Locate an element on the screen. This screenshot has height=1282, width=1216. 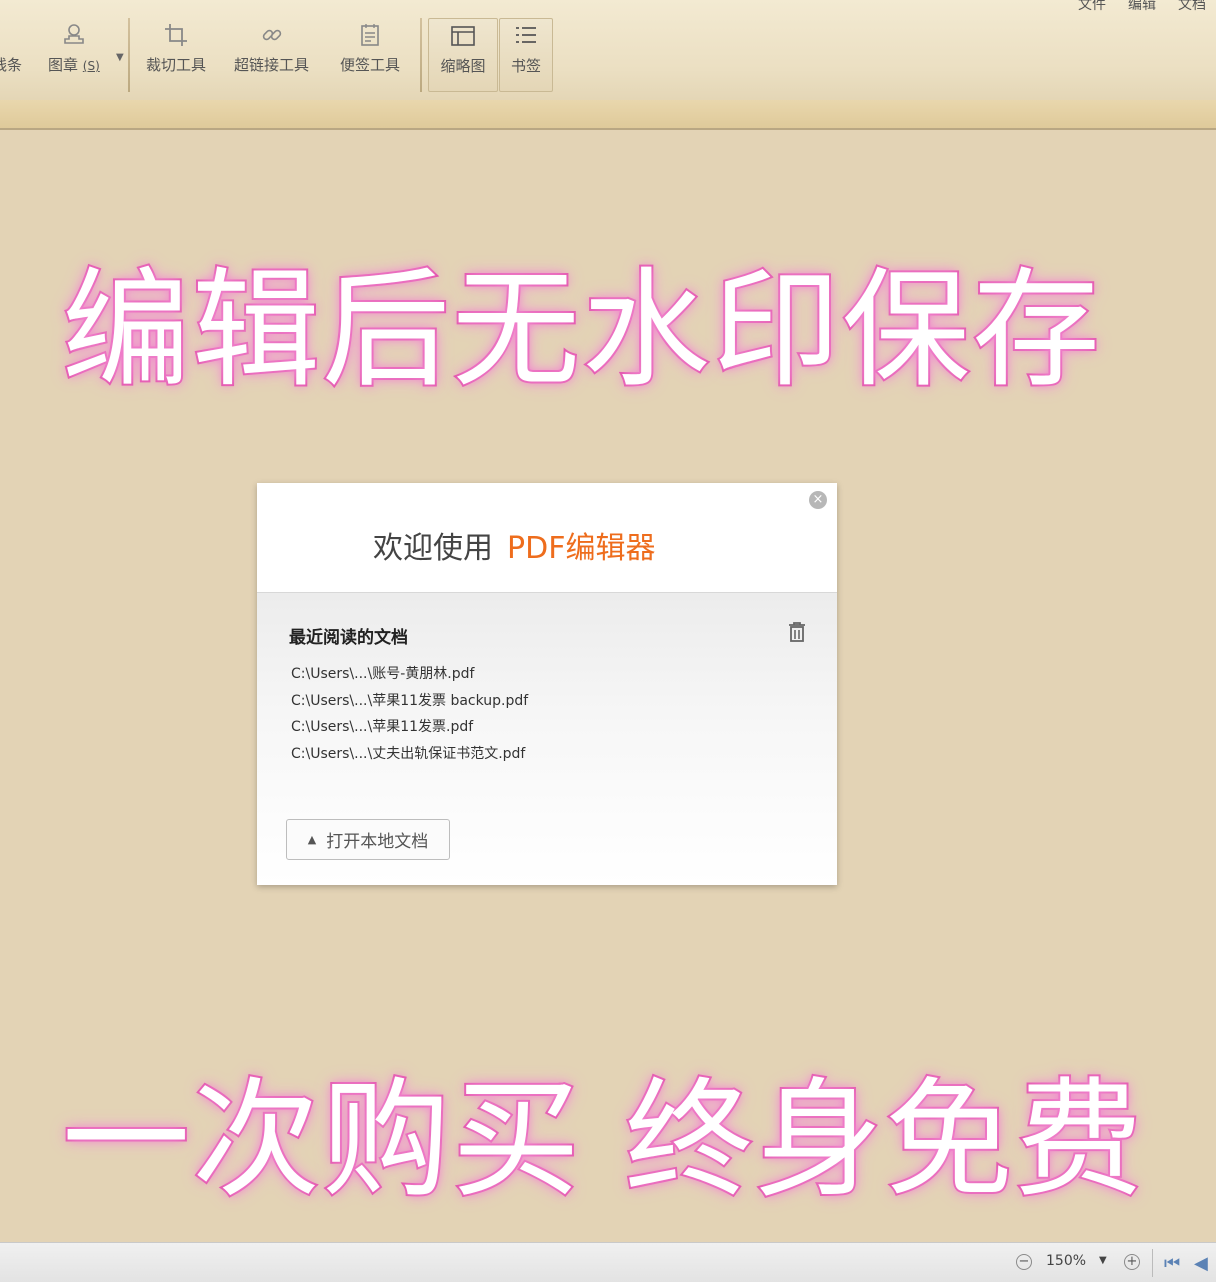
recent-file-item: C:\Users\...\账号-黄朋林.pdf is located at coordinates (409, 674).